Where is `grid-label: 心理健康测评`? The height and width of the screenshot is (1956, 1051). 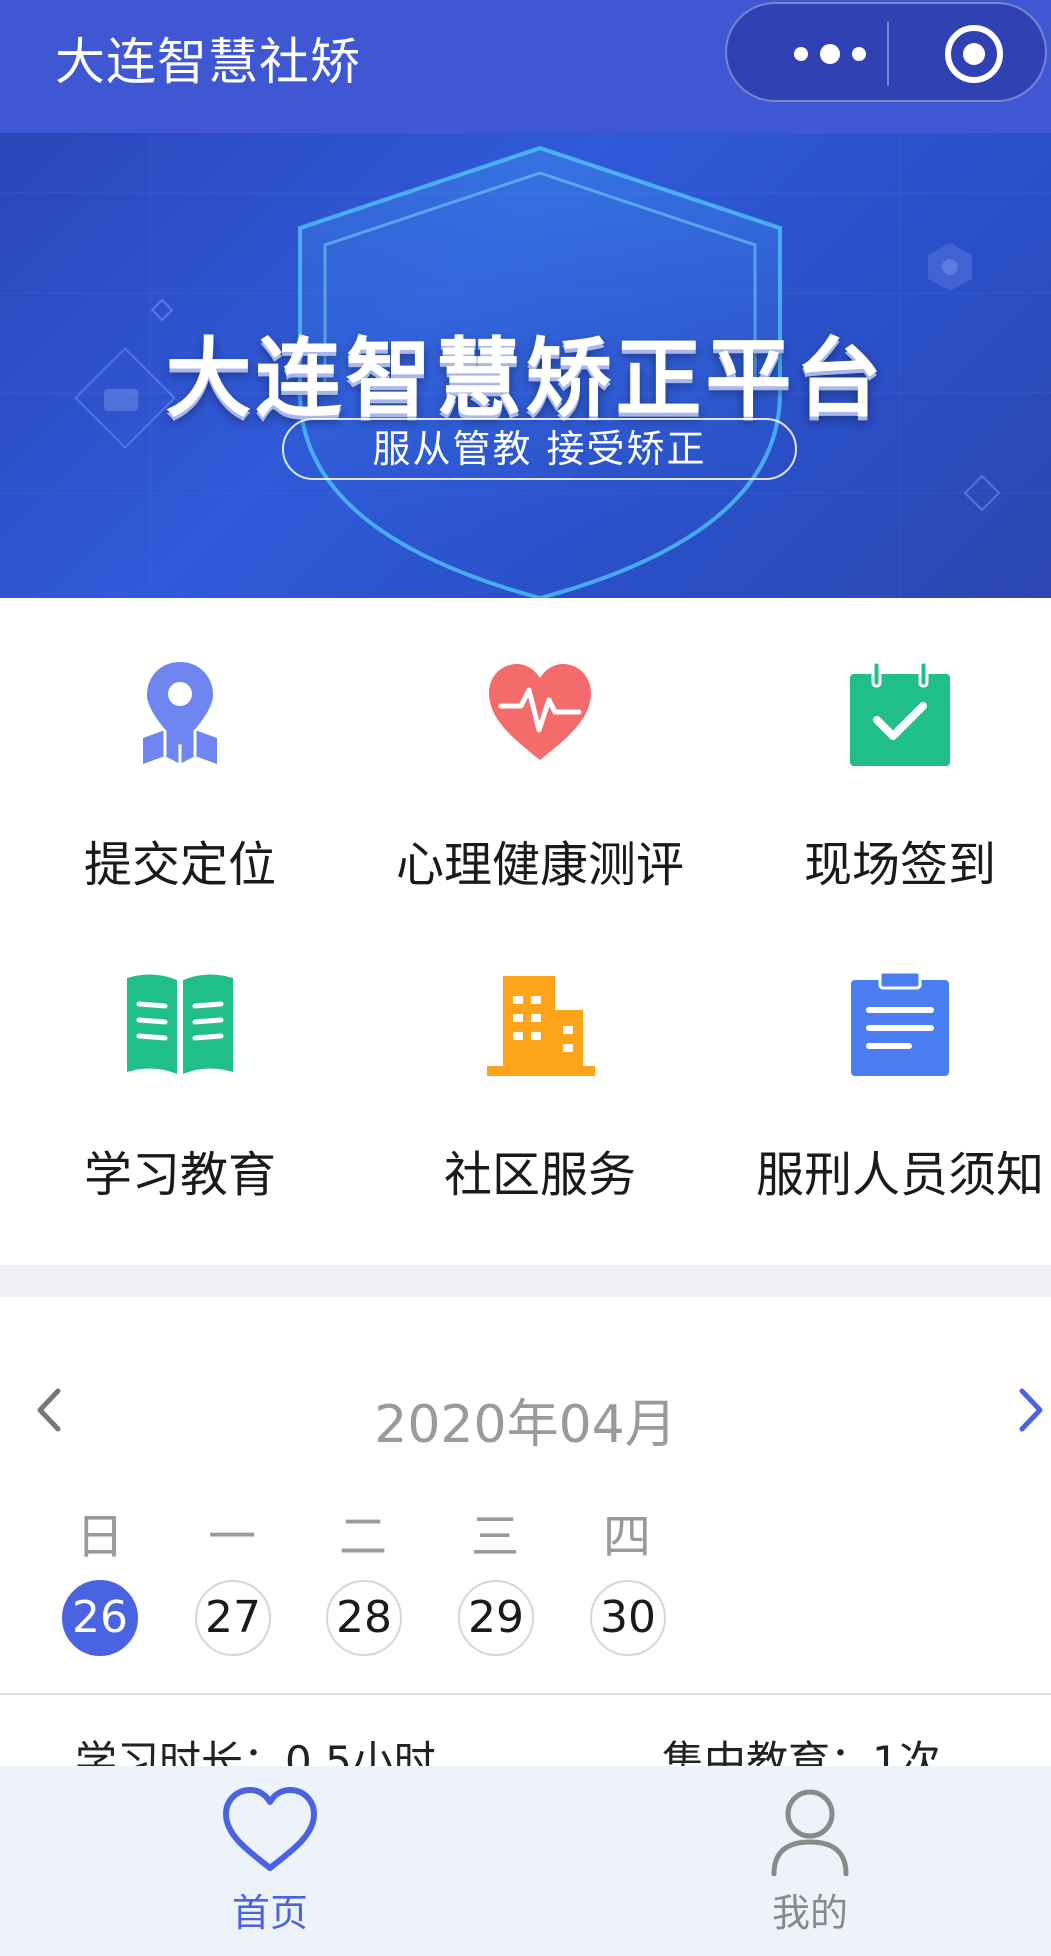
grid-label: 心理健康测评 is located at coordinates (539, 865).